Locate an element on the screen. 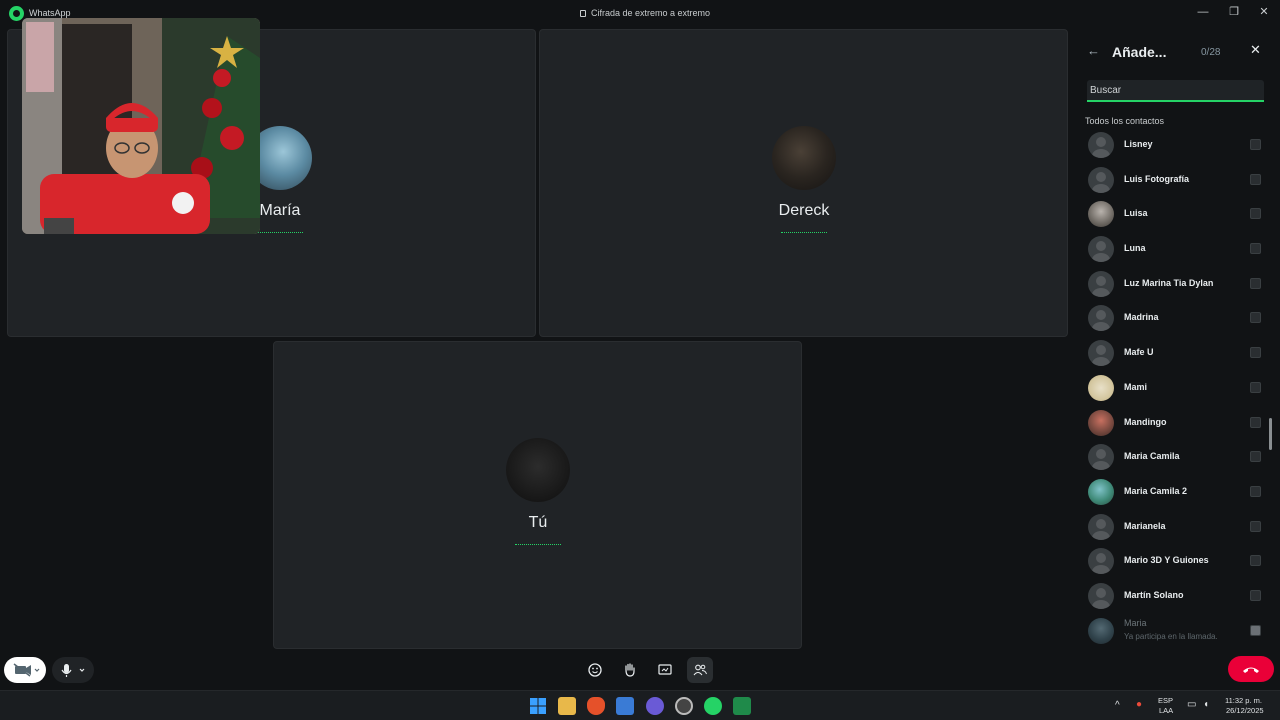 Image resolution: width=1280 pixels, height=720 pixels. contact-checkbox-disabled is located at coordinates (1255, 630).